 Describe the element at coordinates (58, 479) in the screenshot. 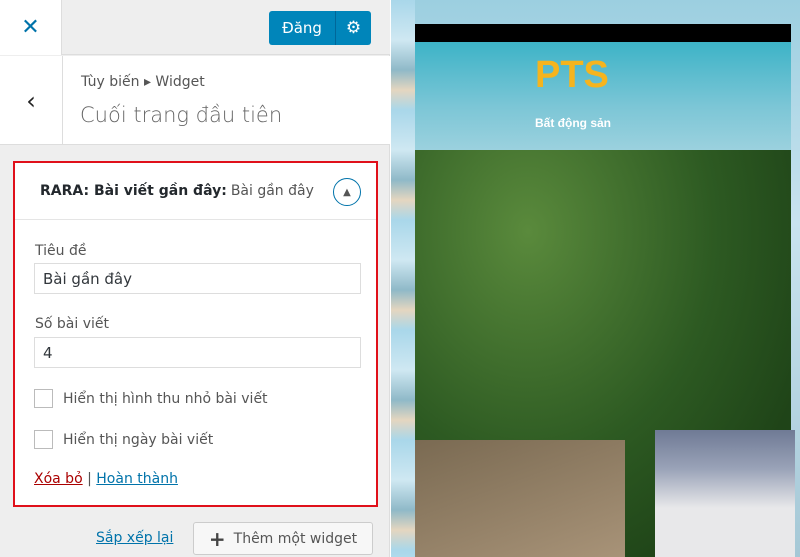

I see `delete-link: Xóa bỏ` at that location.